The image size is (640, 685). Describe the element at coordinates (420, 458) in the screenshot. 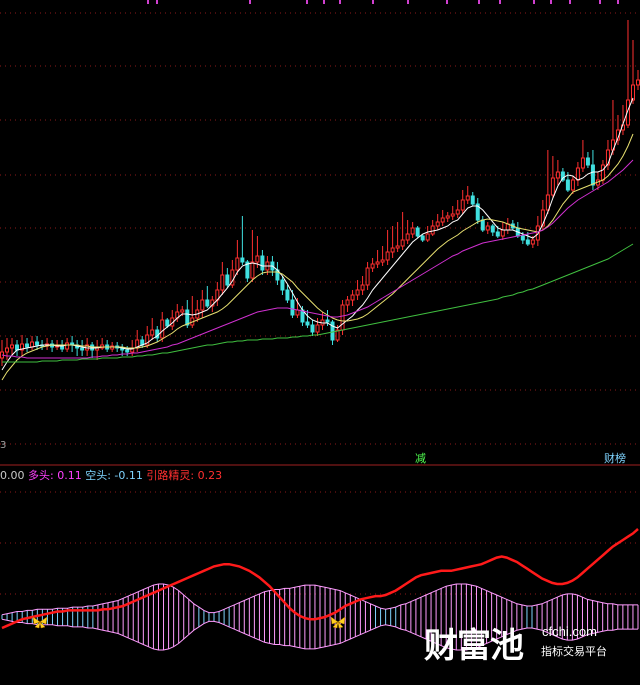

I see `reduce-marker: 减` at that location.